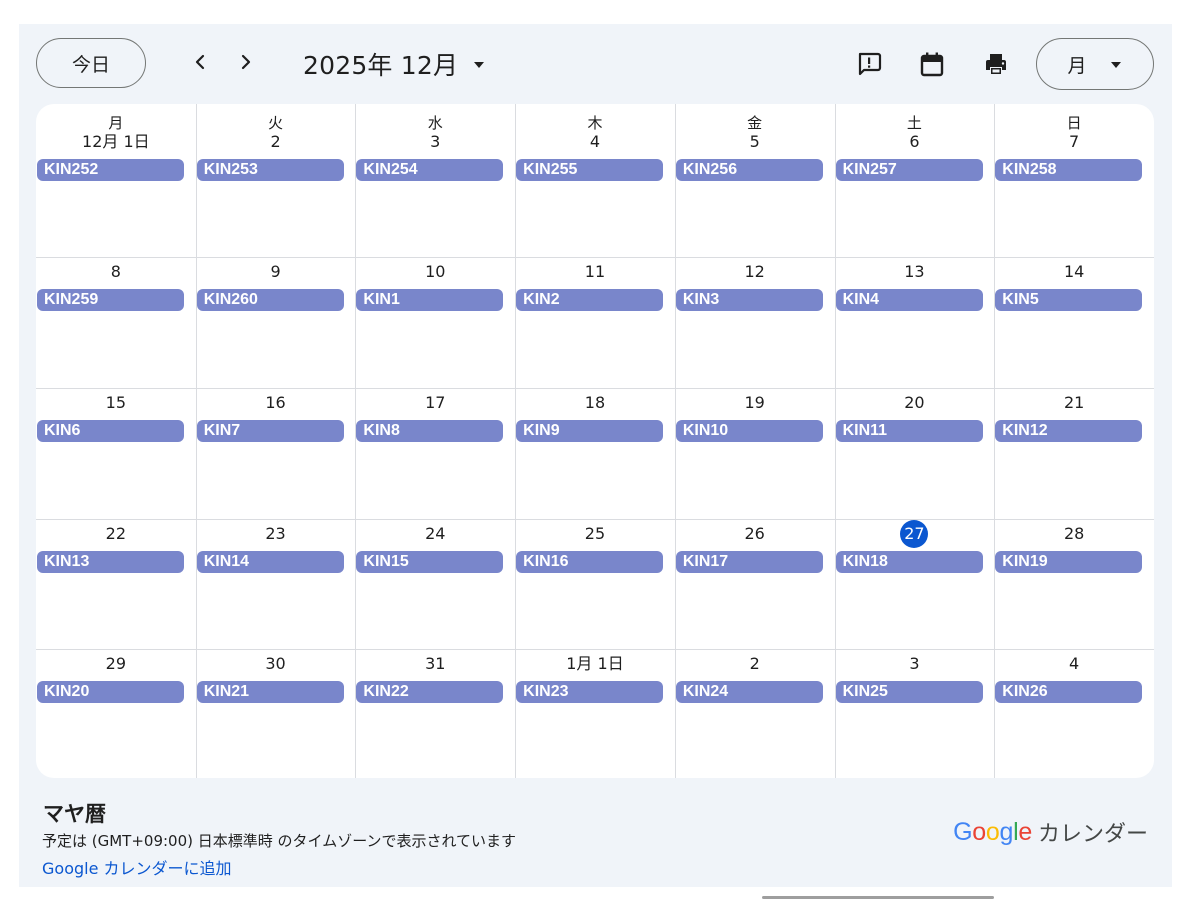 The image size is (1200, 907). What do you see at coordinates (595, 534) in the screenshot?
I see `date-label: 25` at bounding box center [595, 534].